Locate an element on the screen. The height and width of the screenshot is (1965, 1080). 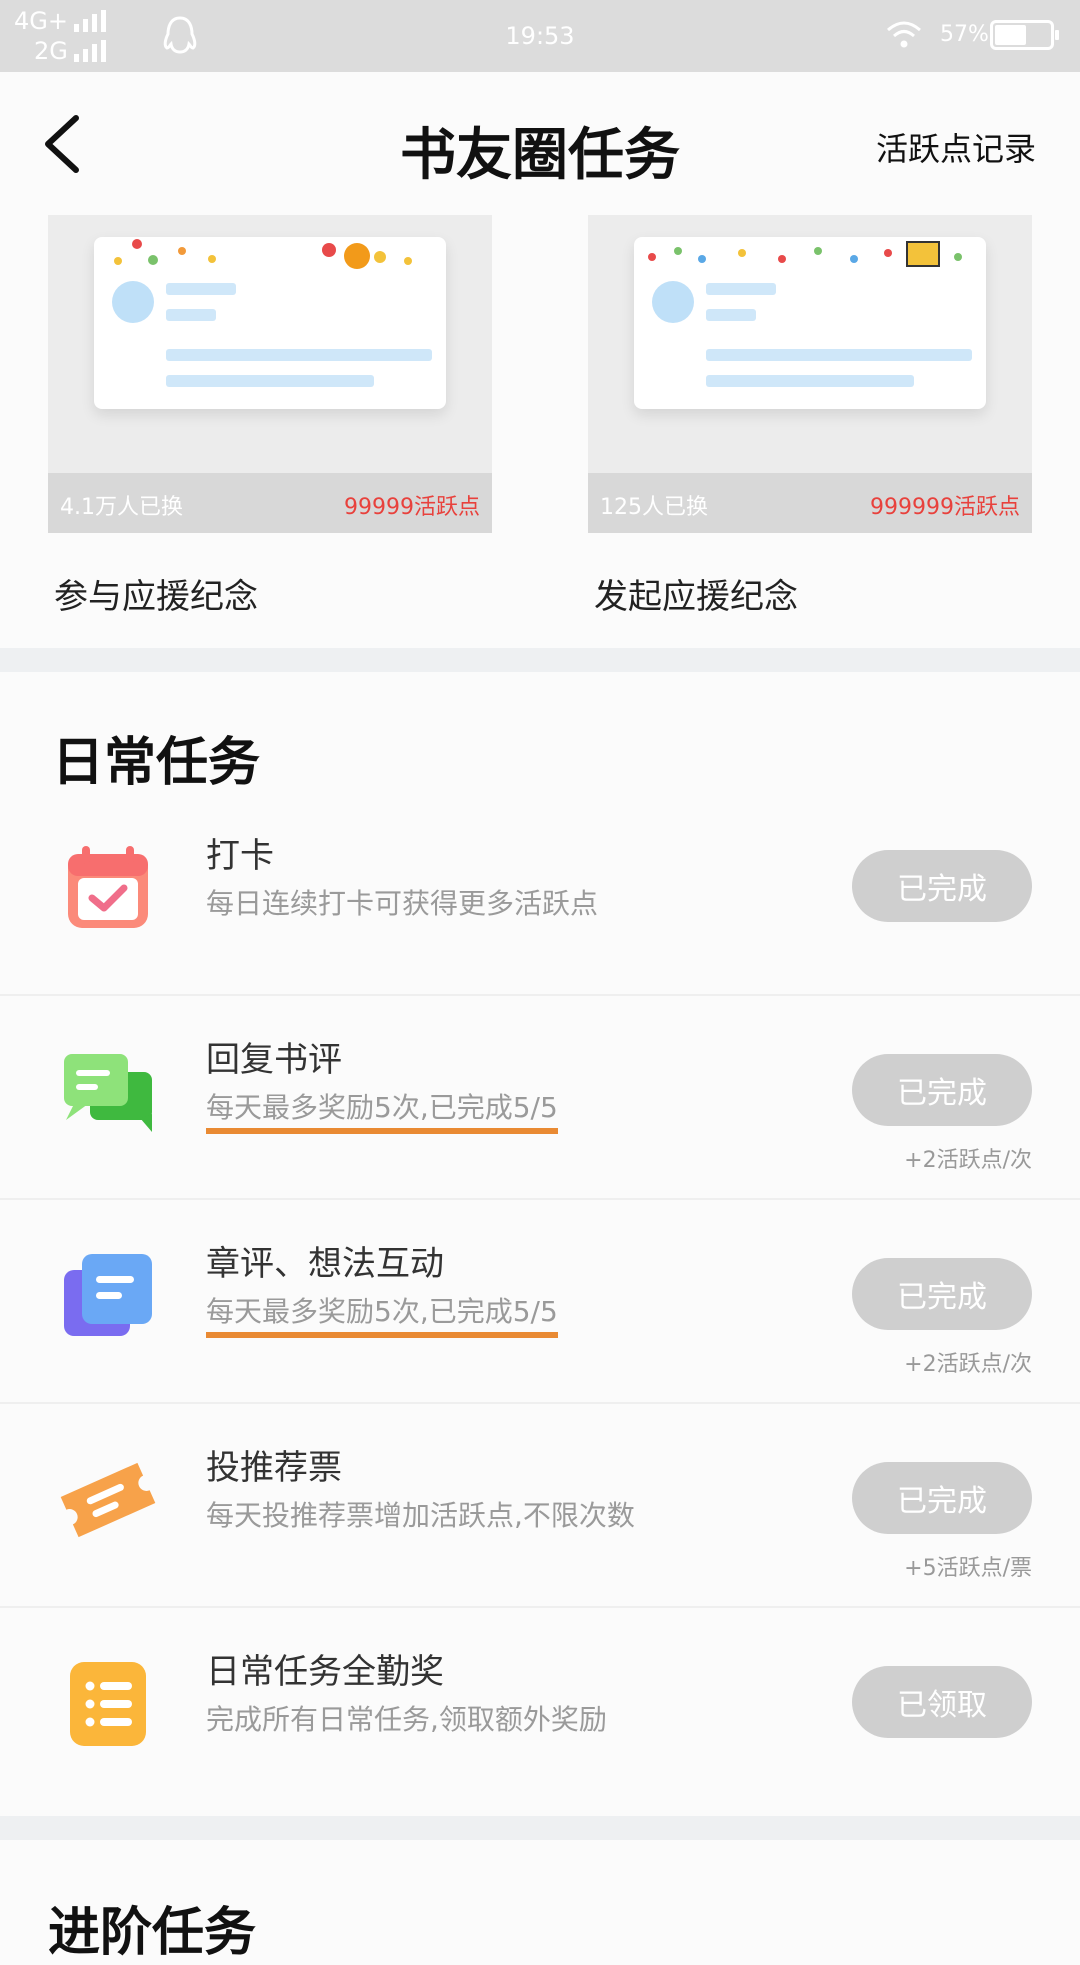
task-row-perfect-attendance: 日常任务全勤奖 完成所有日常任务,领取额外奖励 已领取 is located at coordinates (540, 1710).